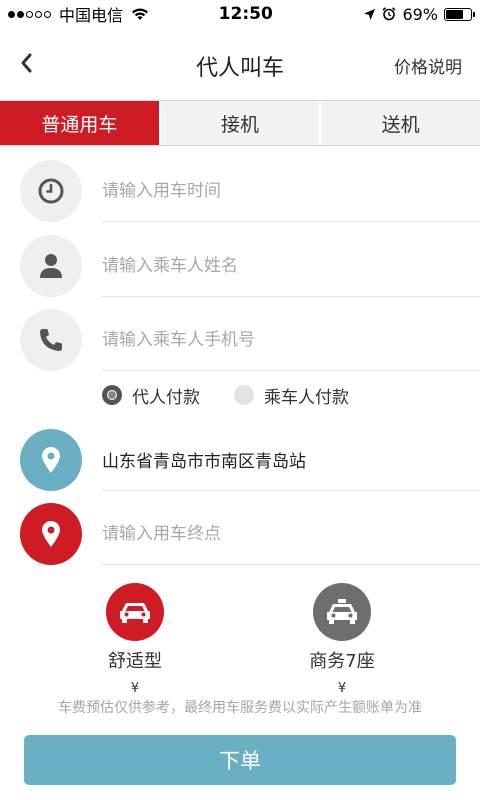  I want to click on passenger-pays-option: 乘车人付款, so click(291, 395).